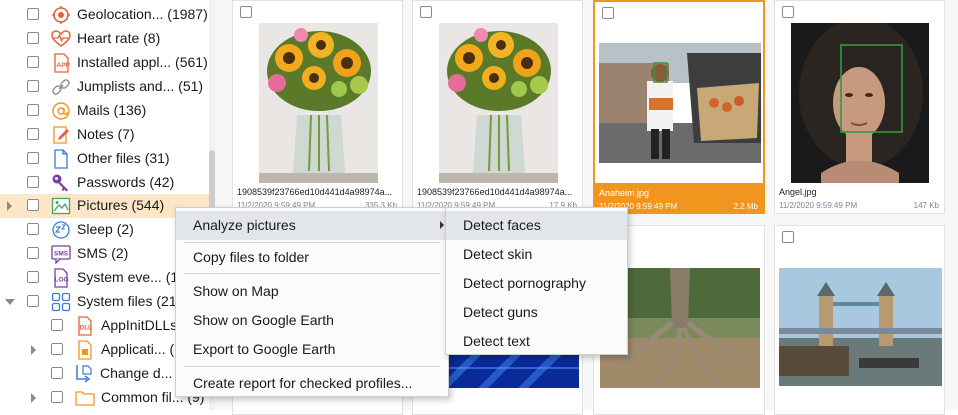 This screenshot has height=415, width=958. What do you see at coordinates (104, 183) in the screenshot?
I see `tree-item-passwords: Passwords (42)` at bounding box center [104, 183].